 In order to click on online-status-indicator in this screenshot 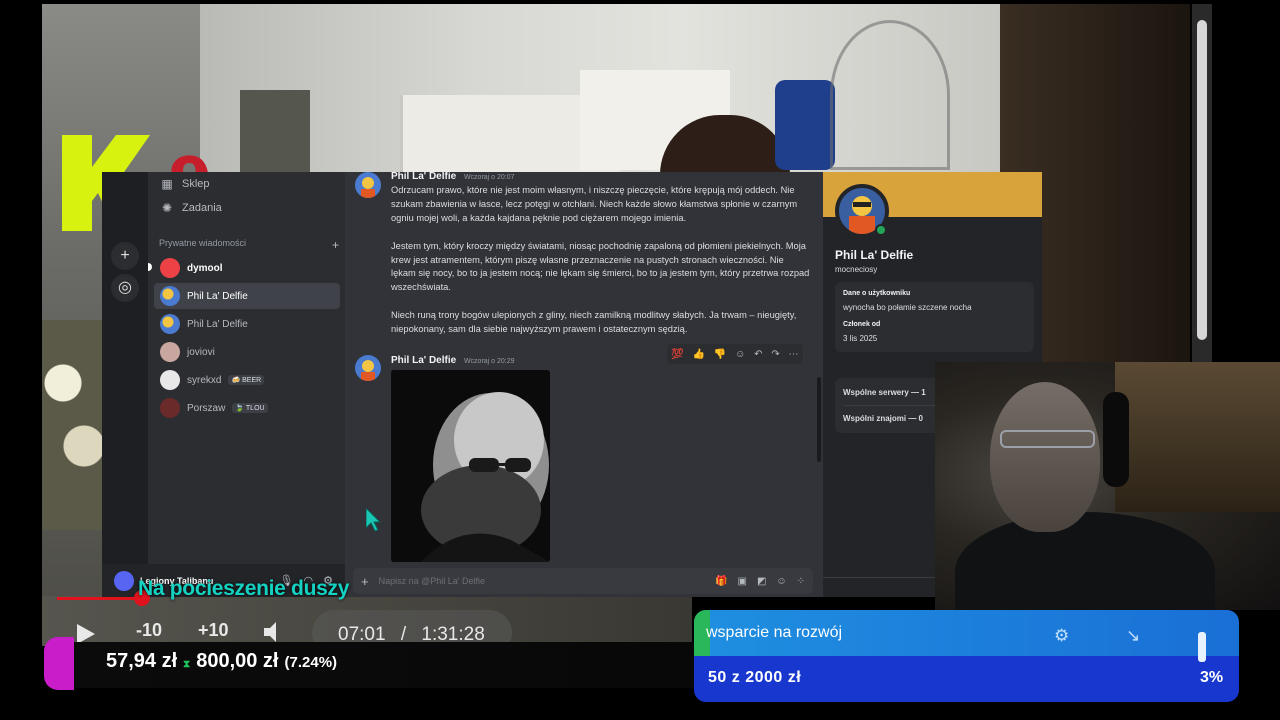, I will do `click(881, 230)`.